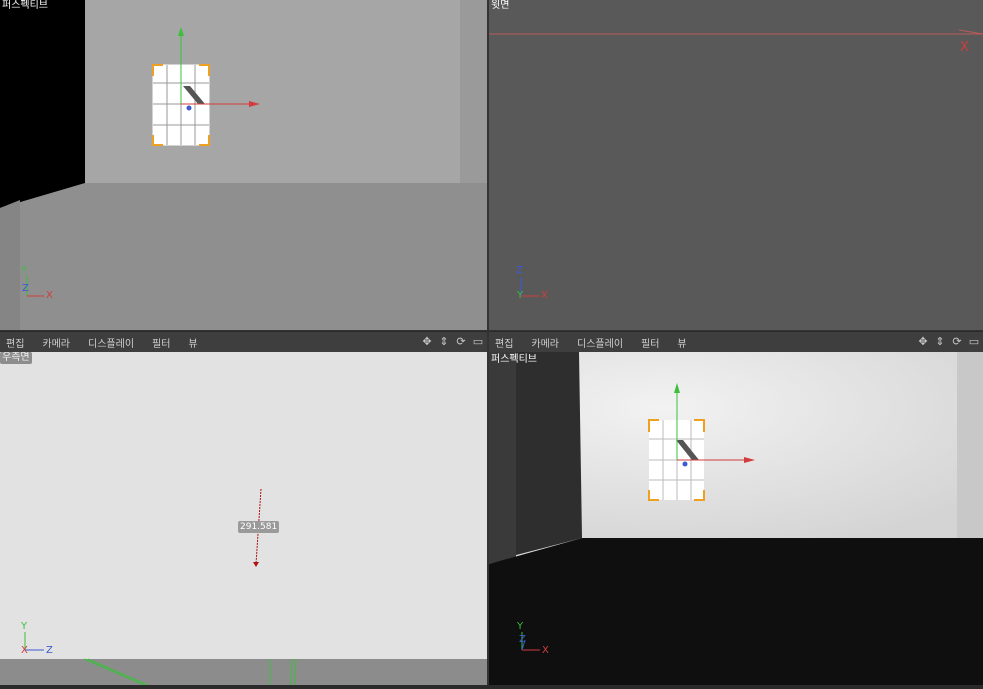 This screenshot has height=689, width=983. What do you see at coordinates (491, 687) in the screenshot?
I see `bottom-strip` at bounding box center [491, 687].